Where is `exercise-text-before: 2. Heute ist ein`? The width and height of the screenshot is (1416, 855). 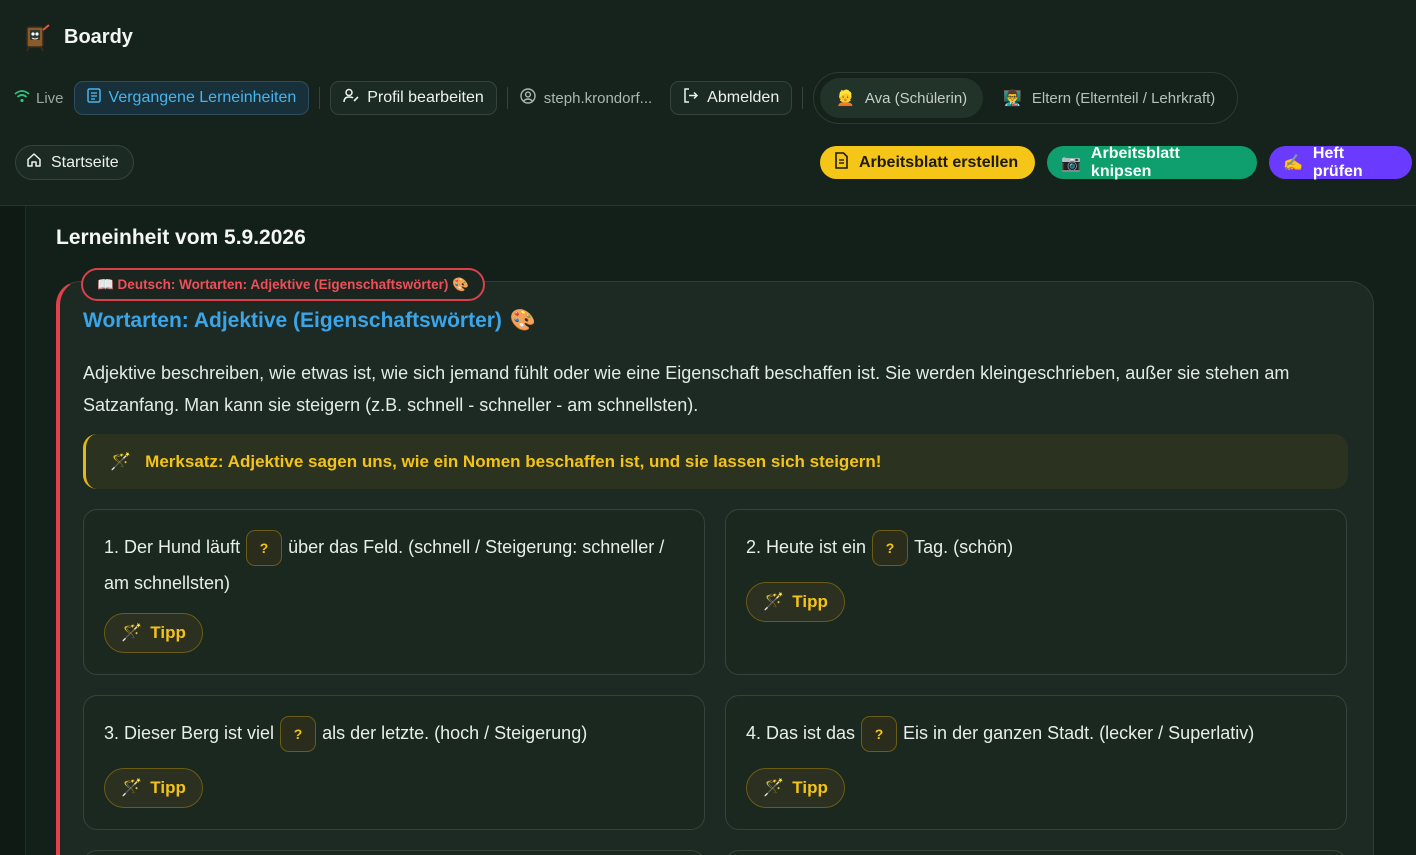 exercise-text-before: 2. Heute ist ein is located at coordinates (806, 547).